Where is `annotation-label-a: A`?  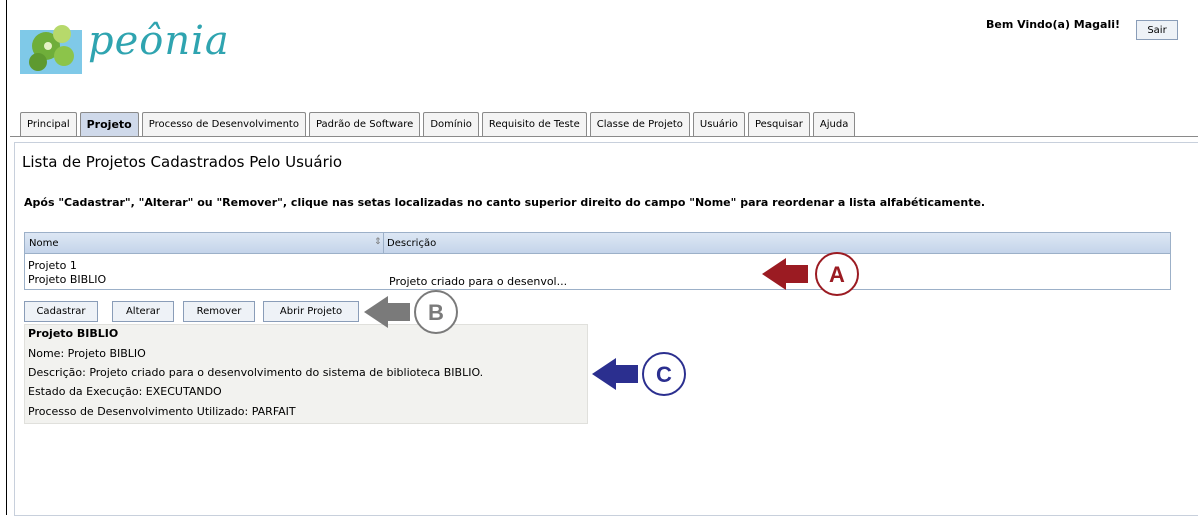 annotation-label-a: A is located at coordinates (837, 274).